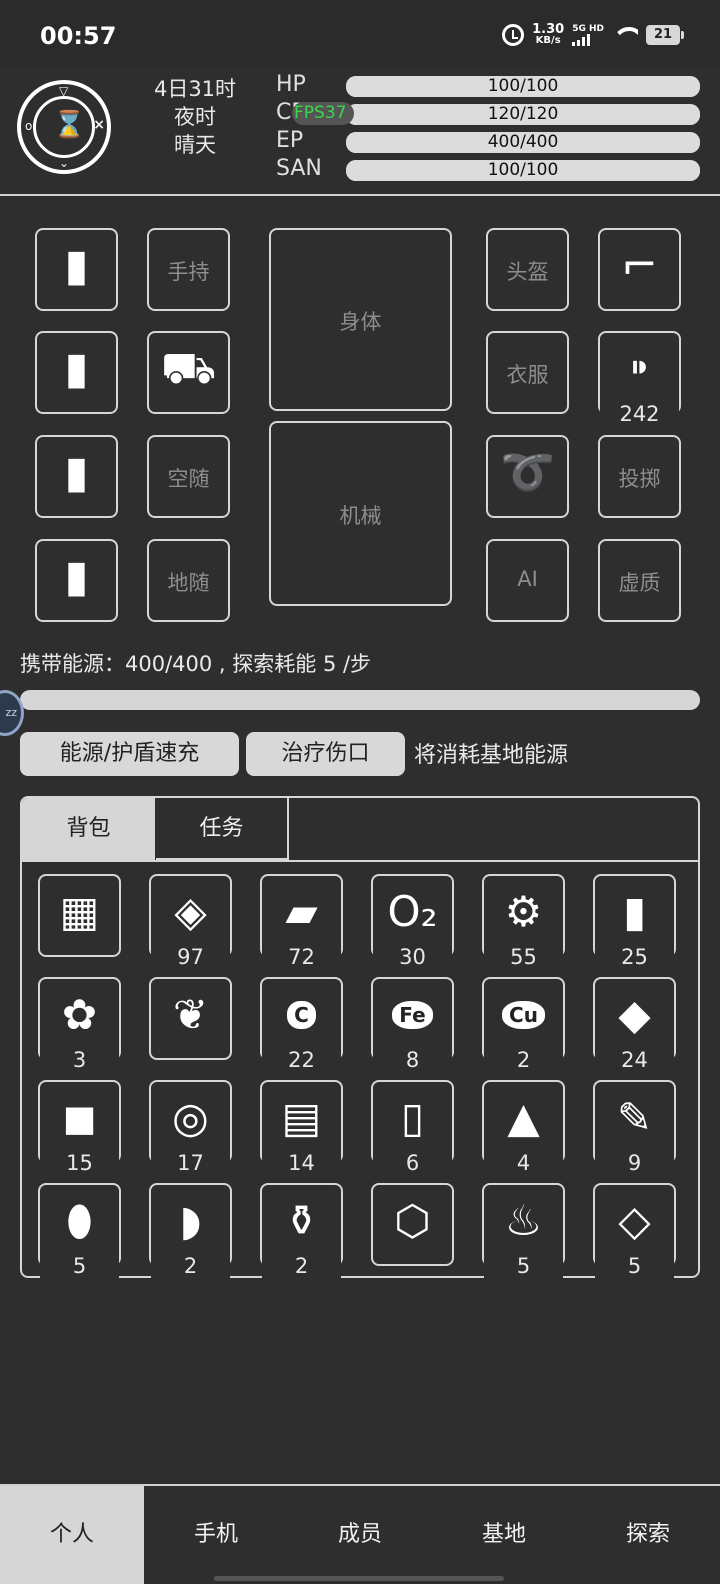  Describe the element at coordinates (72, 1535) in the screenshot. I see `nav-personal: 个人` at that location.